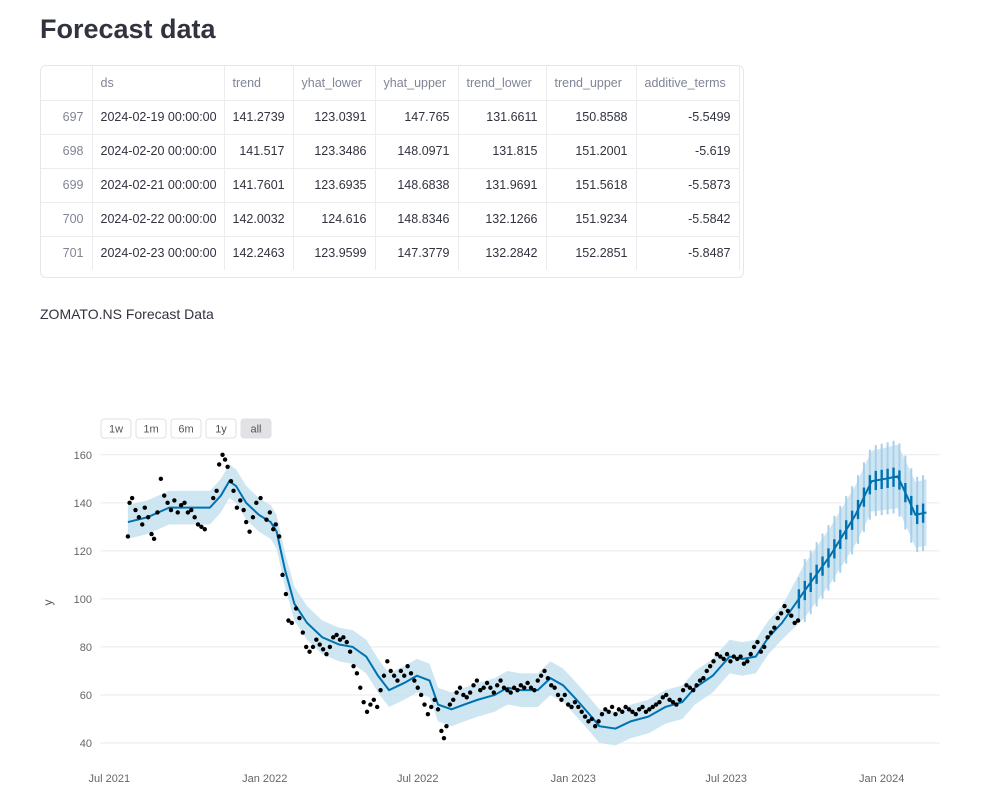 The height and width of the screenshot is (800, 985). I want to click on range-button-1m: 1m, so click(151, 428).